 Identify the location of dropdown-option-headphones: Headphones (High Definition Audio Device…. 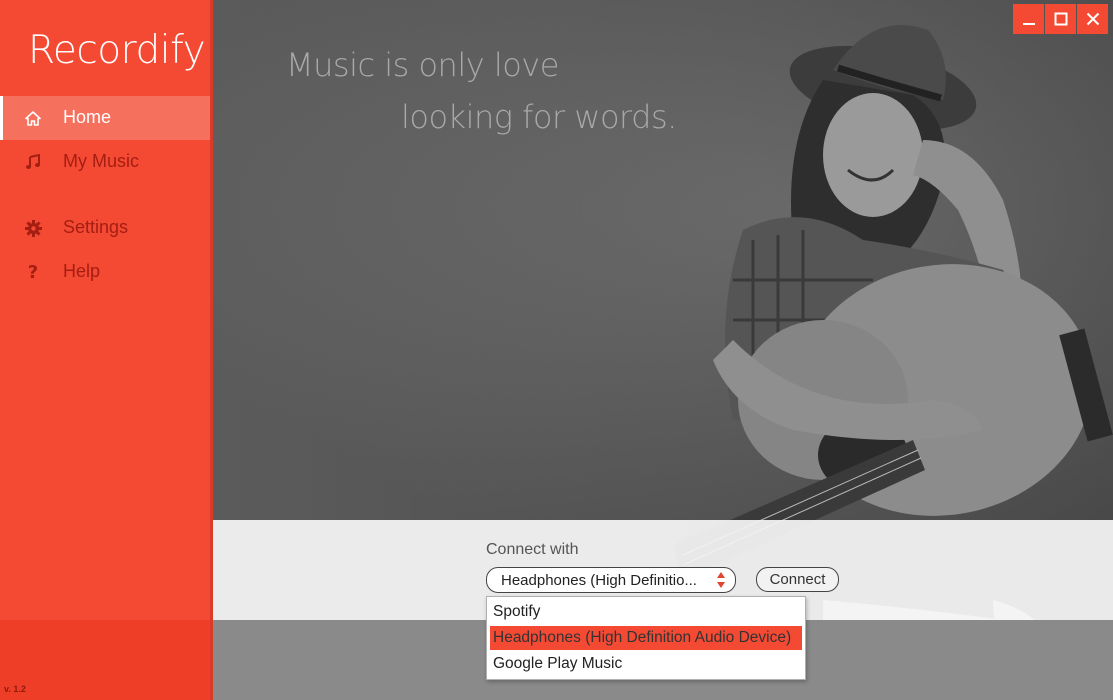
(646, 638).